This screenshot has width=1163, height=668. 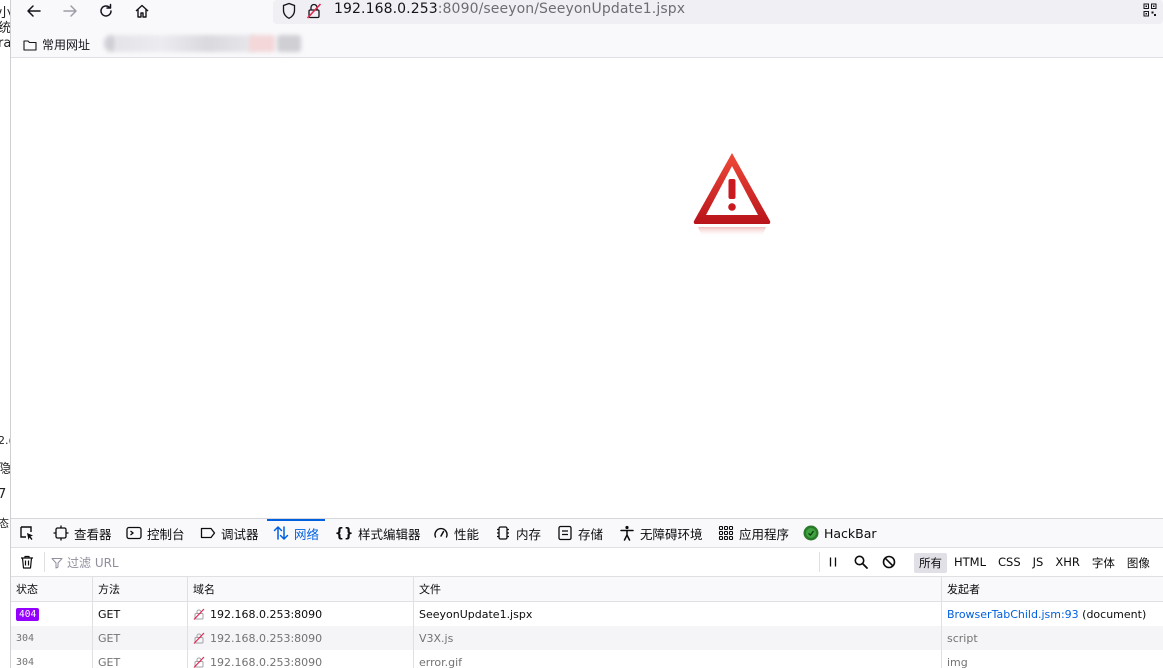 I want to click on bookmark-label: 常用网址, so click(x=66, y=45).